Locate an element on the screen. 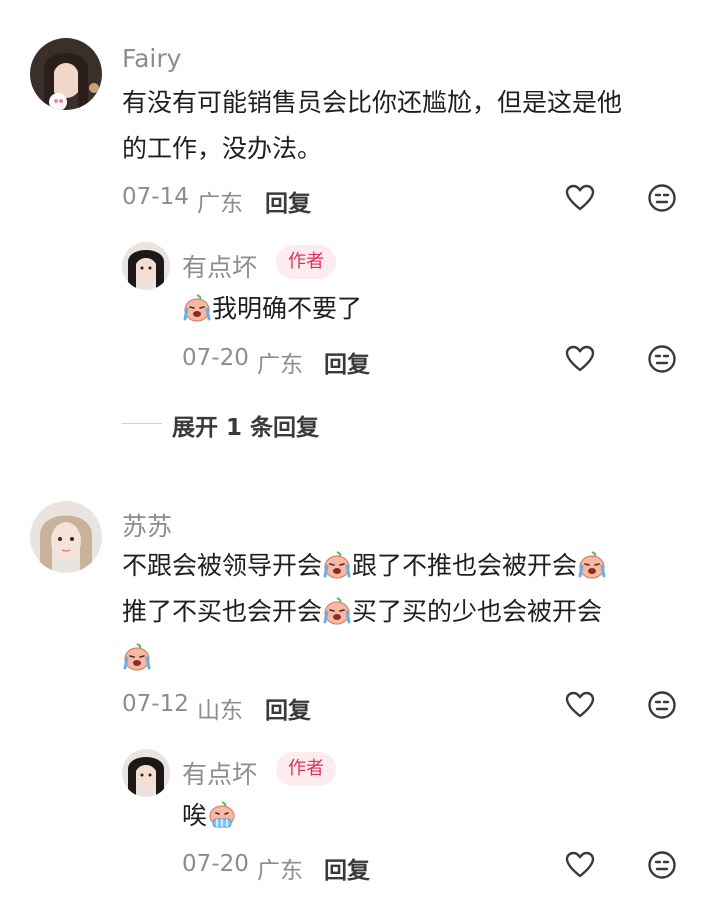 Image resolution: width=720 pixels, height=903 pixels. reply-text-segment: 唉 is located at coordinates (195, 815).